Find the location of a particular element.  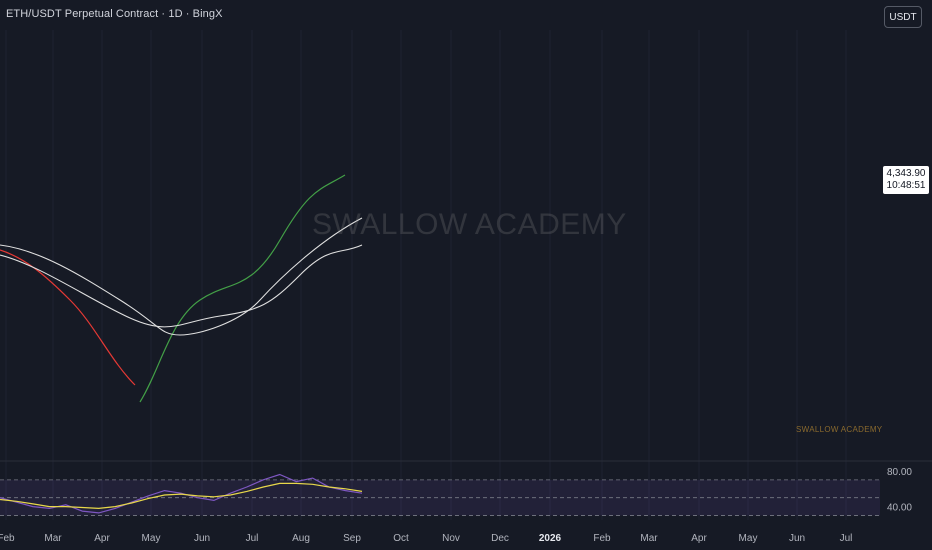

ema-line-red is located at coordinates (68, 317).